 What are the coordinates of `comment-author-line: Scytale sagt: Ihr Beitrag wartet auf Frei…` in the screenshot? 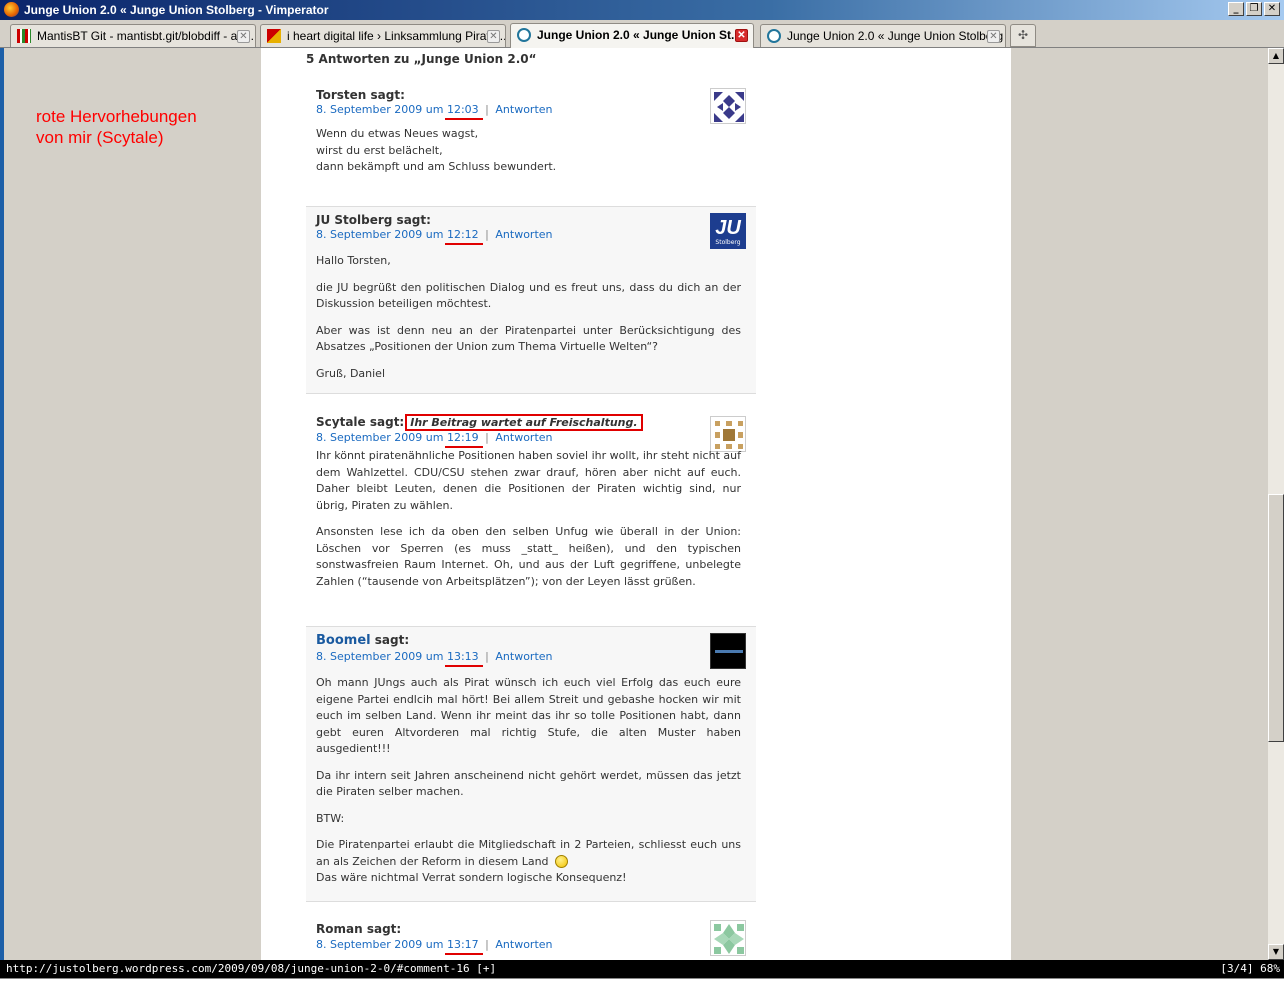 It's located at (479, 422).